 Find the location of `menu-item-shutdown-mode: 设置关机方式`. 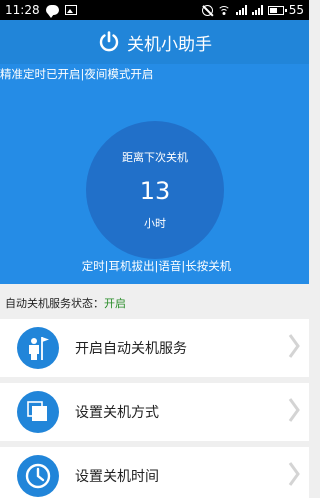

menu-item-shutdown-mode: 设置关机方式 is located at coordinates (154, 412).